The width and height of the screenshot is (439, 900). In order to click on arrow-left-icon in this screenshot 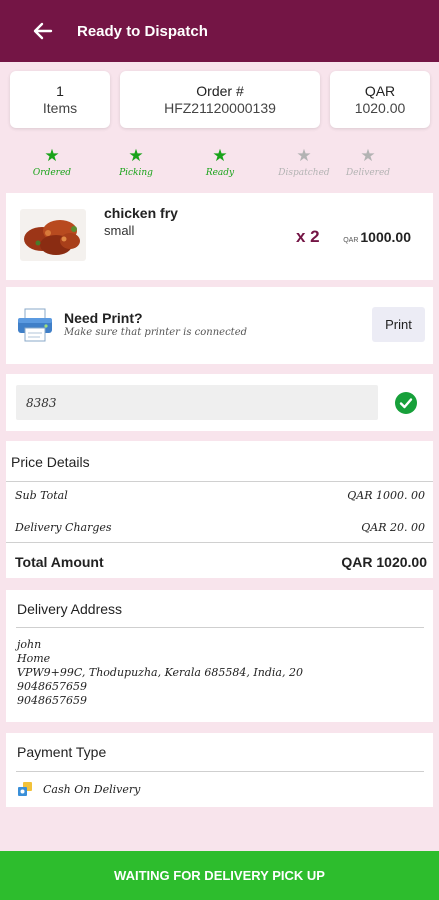, I will do `click(43, 31)`.